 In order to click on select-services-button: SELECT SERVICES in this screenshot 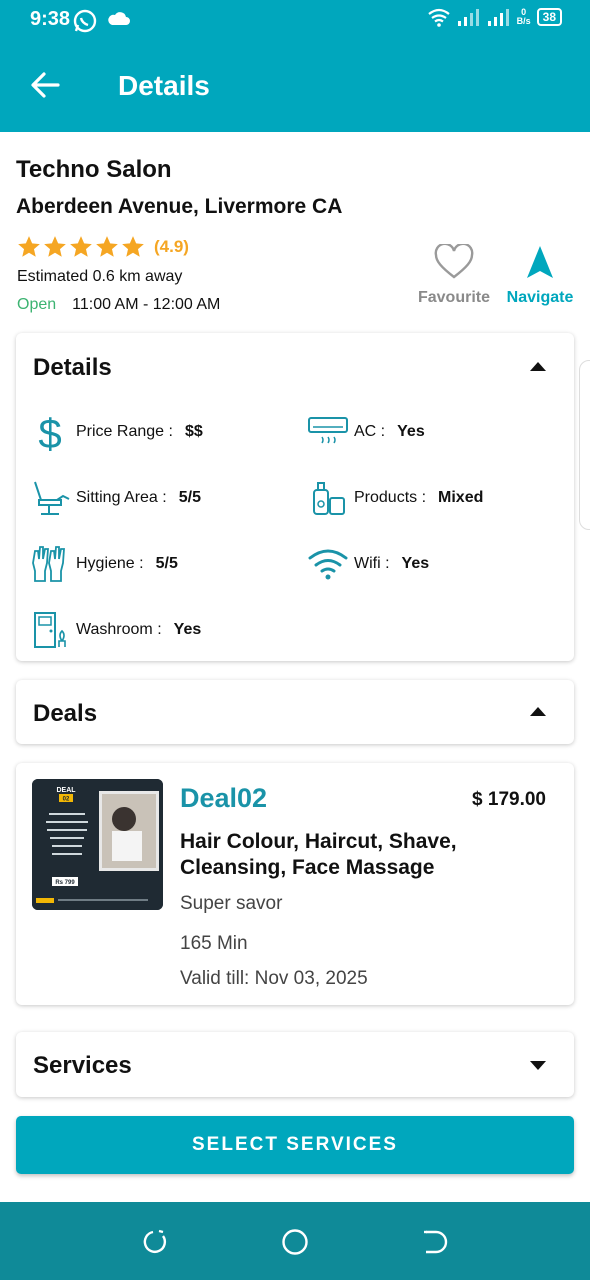, I will do `click(295, 1145)`.